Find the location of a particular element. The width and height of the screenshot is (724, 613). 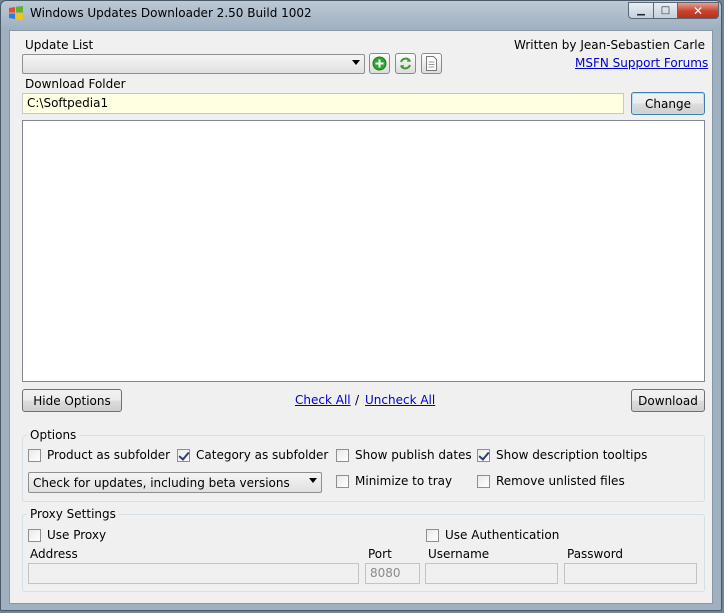

port-label: Port is located at coordinates (380, 554).